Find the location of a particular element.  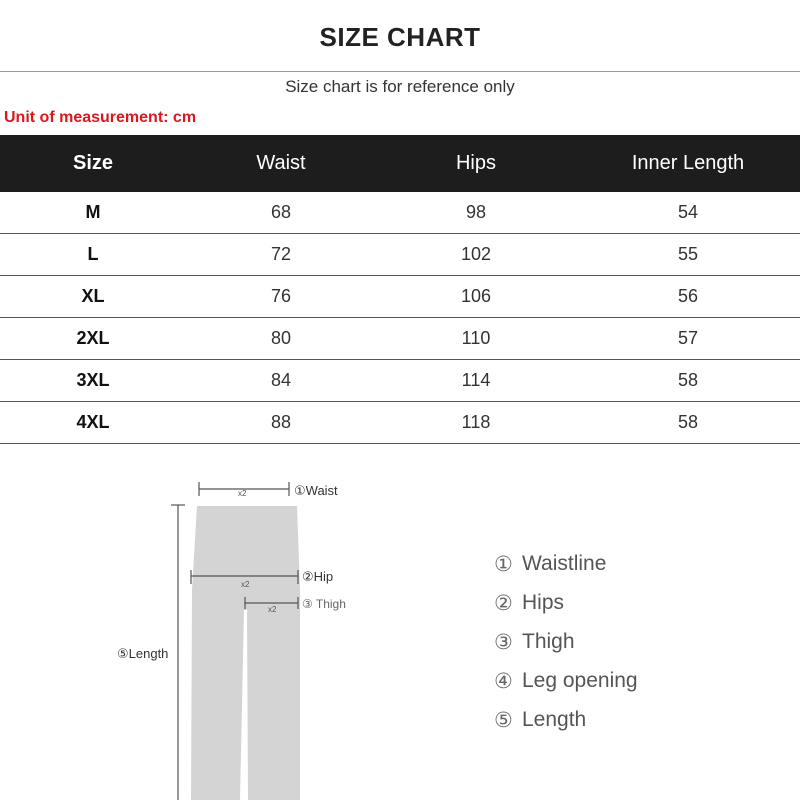

legend-number: ④ is located at coordinates (503, 681).